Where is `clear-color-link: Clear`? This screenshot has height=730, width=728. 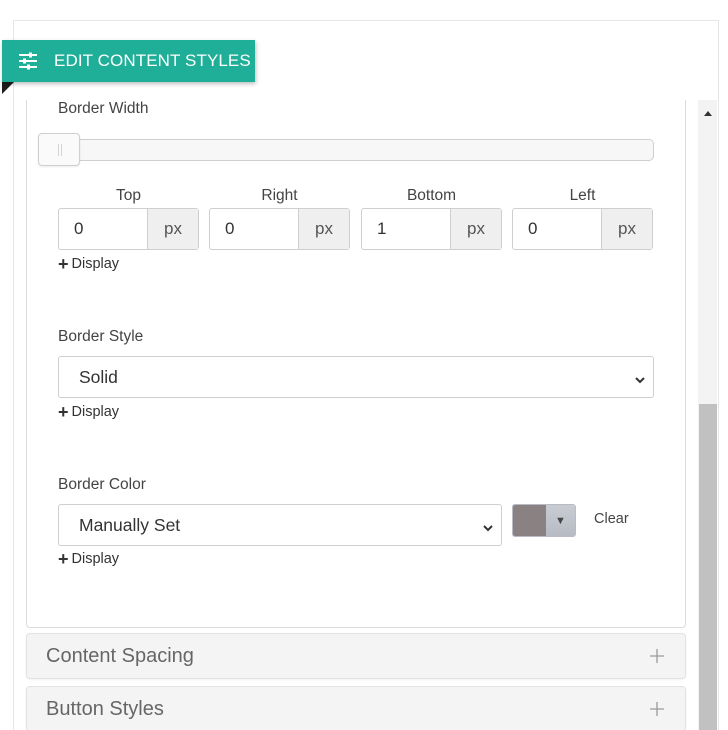 clear-color-link: Clear is located at coordinates (611, 519).